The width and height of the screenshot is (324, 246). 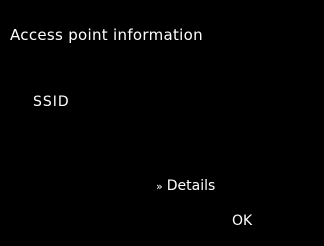 I want to click on details-link: » Details, so click(x=185, y=186).